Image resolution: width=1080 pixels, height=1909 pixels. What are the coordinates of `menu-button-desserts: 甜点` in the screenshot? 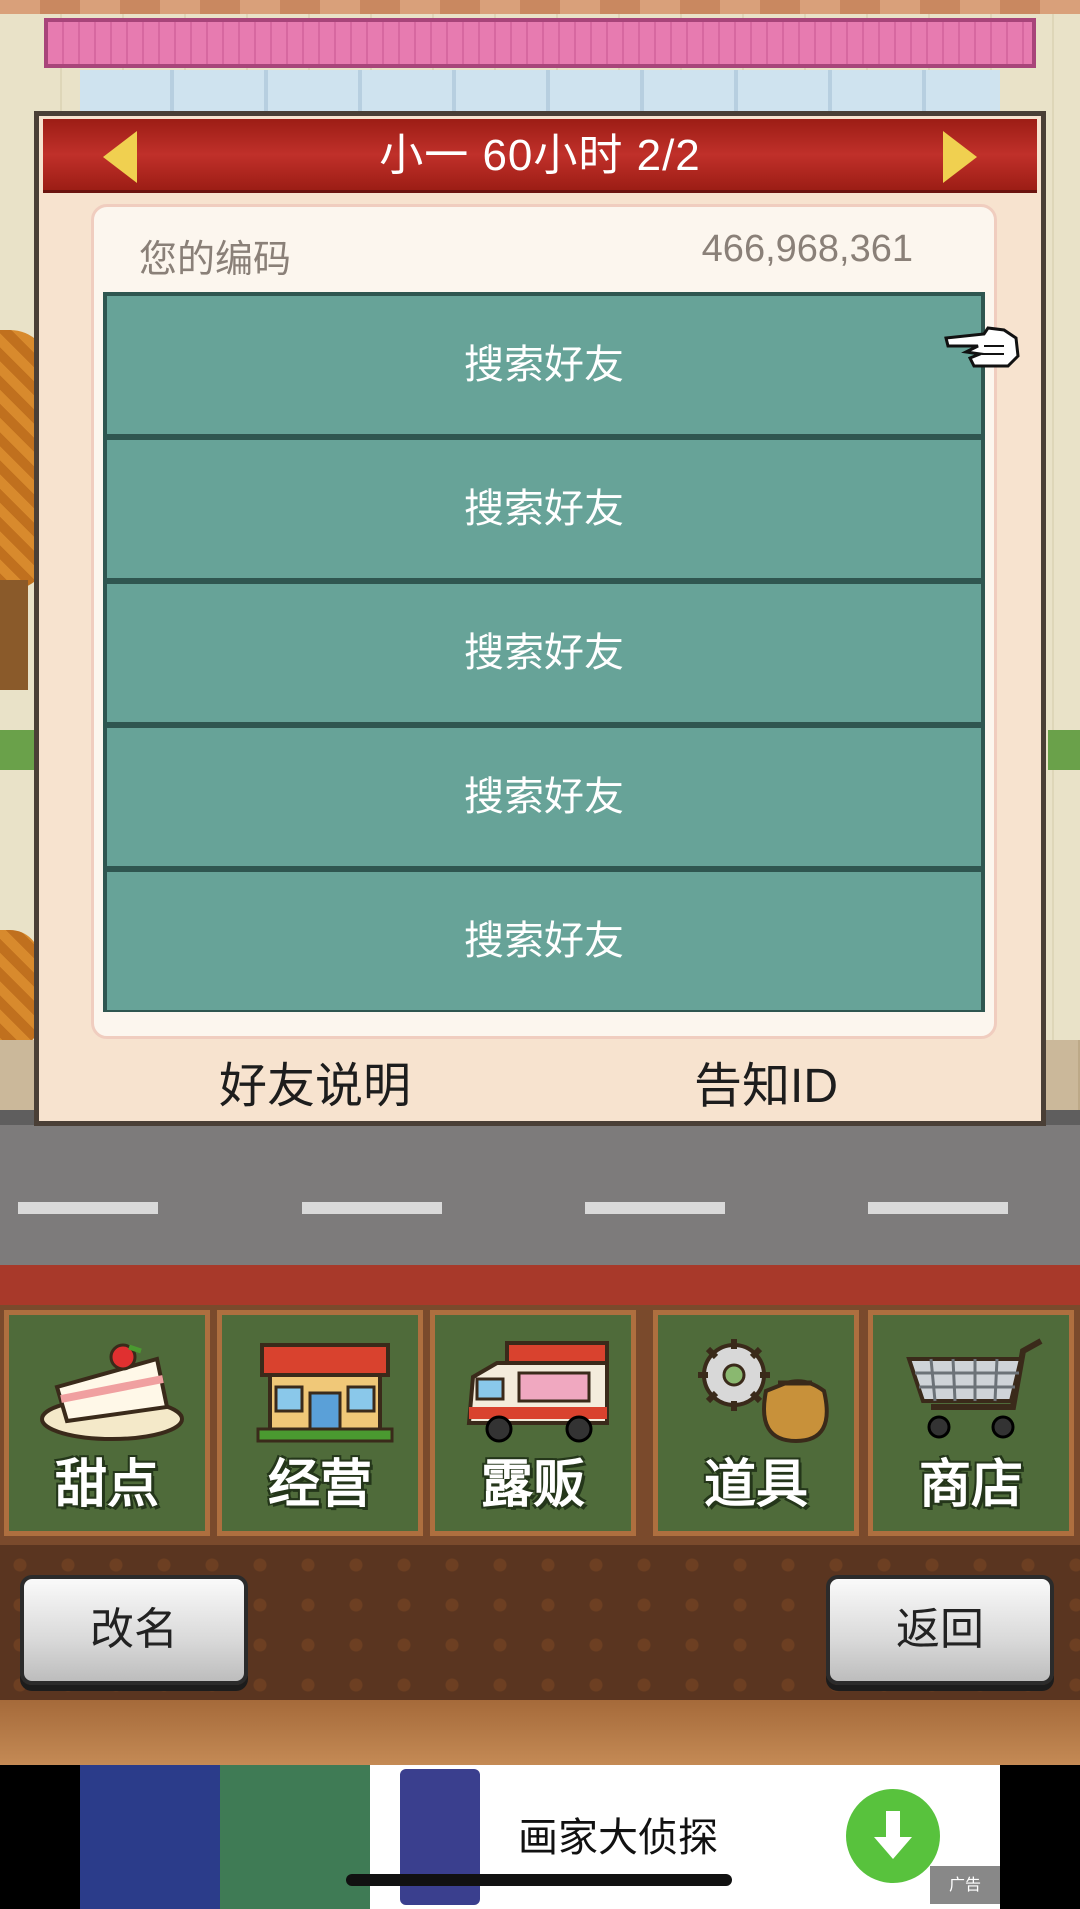 It's located at (107, 1423).